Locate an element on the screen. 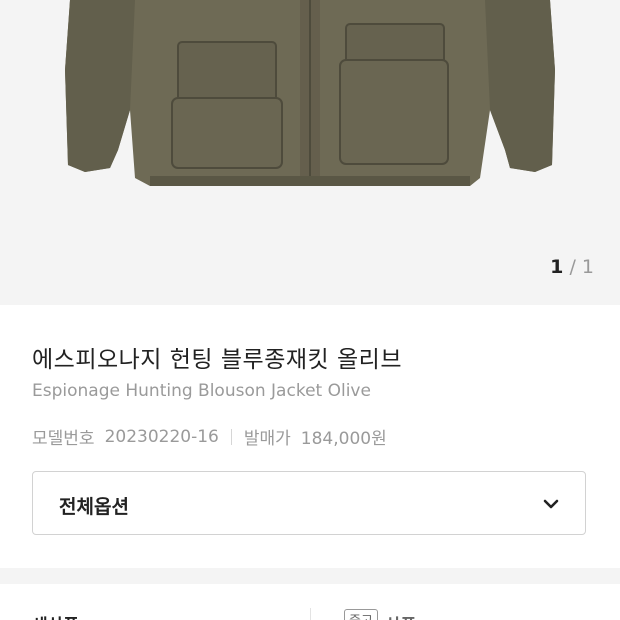 This screenshot has height=620, width=620. all-options-label: 전체옵션 is located at coordinates (94, 507).